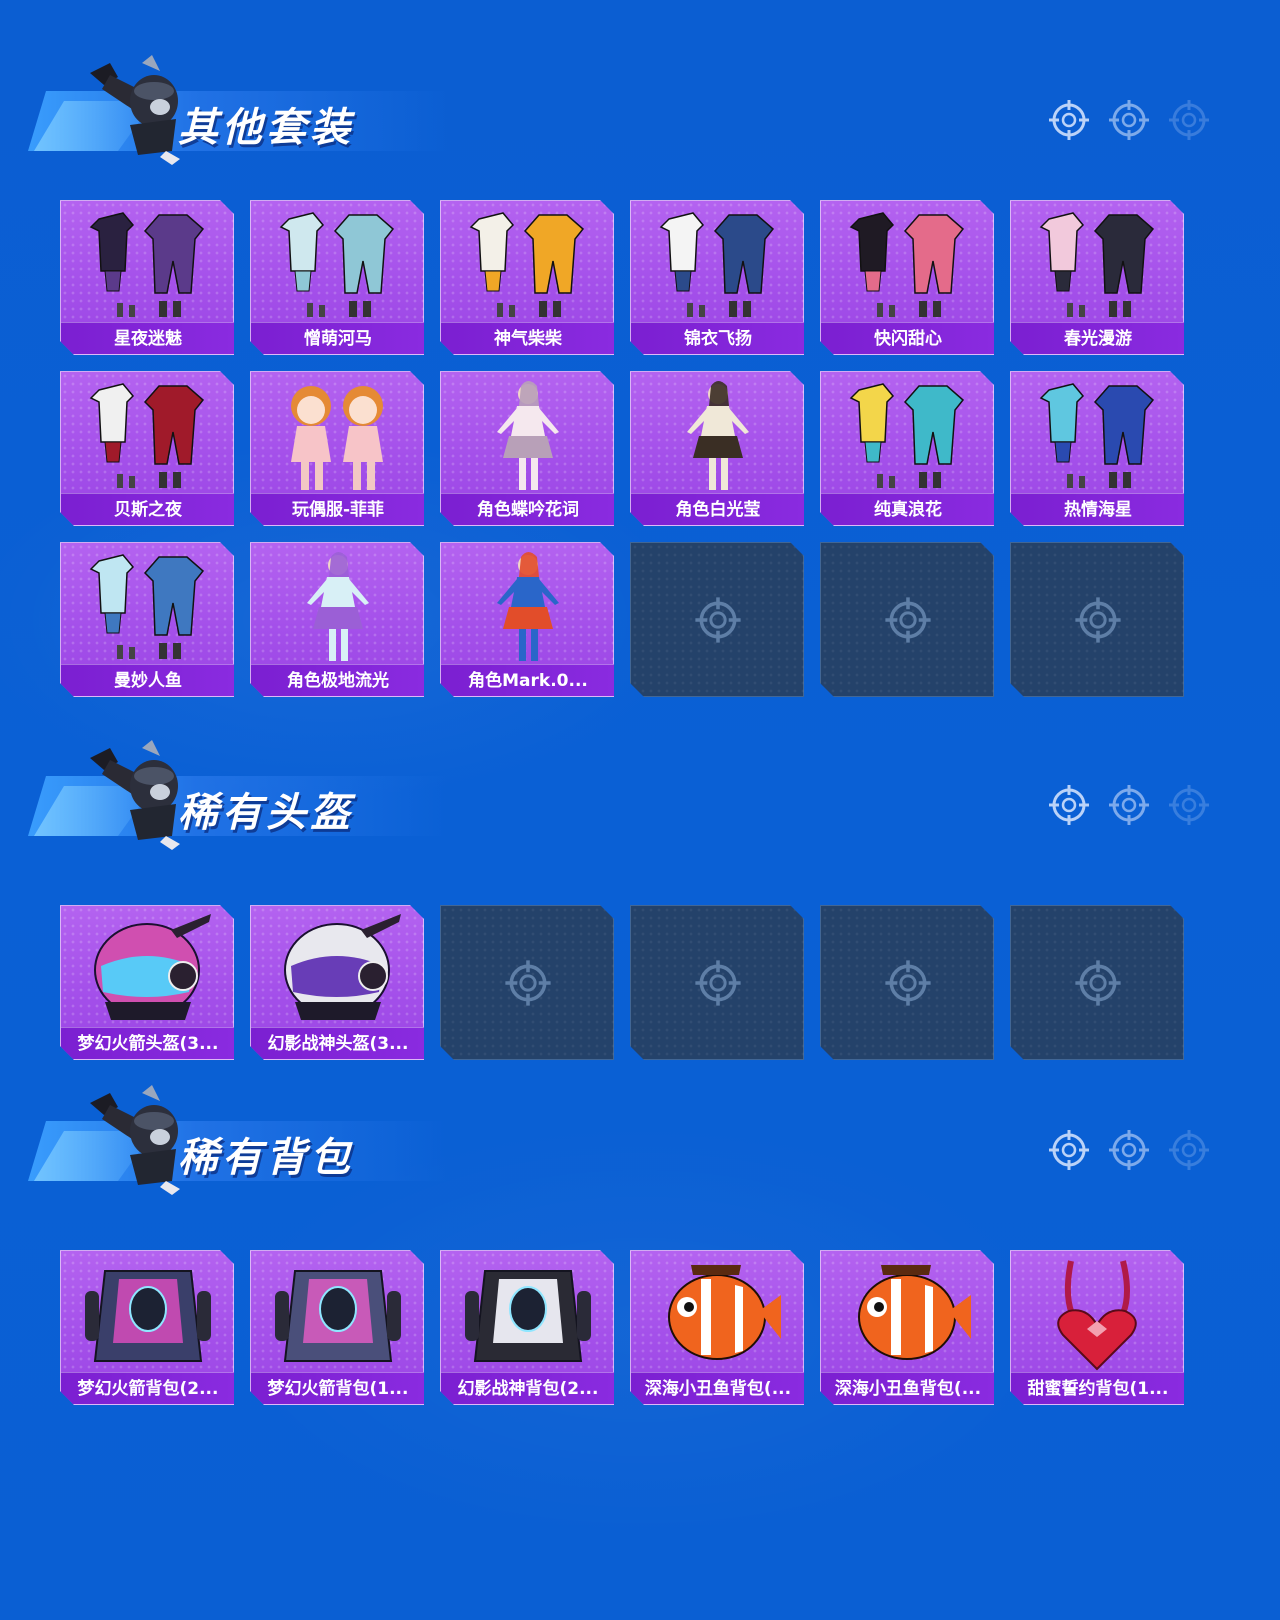 The height and width of the screenshot is (1620, 1280). What do you see at coordinates (147, 509) in the screenshot?
I see `item-name: 贝斯之夜` at bounding box center [147, 509].